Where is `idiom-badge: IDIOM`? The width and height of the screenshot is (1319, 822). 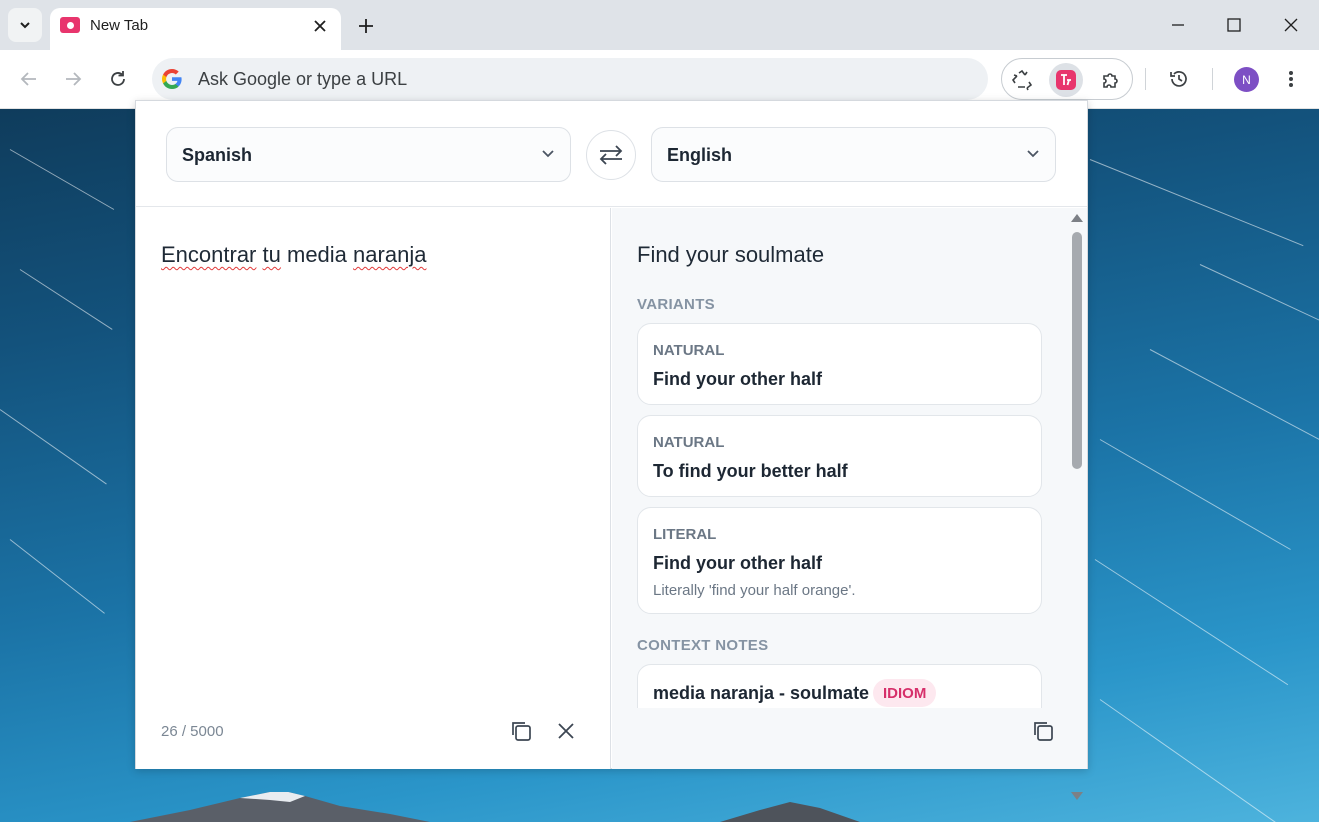
idiom-badge: IDIOM is located at coordinates (905, 693).